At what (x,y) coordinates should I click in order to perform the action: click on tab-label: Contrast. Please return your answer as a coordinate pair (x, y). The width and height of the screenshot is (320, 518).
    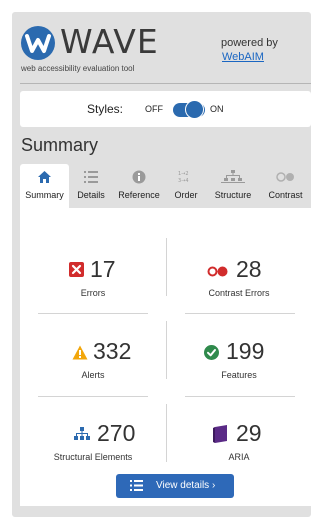
    Looking at the image, I should click on (285, 195).